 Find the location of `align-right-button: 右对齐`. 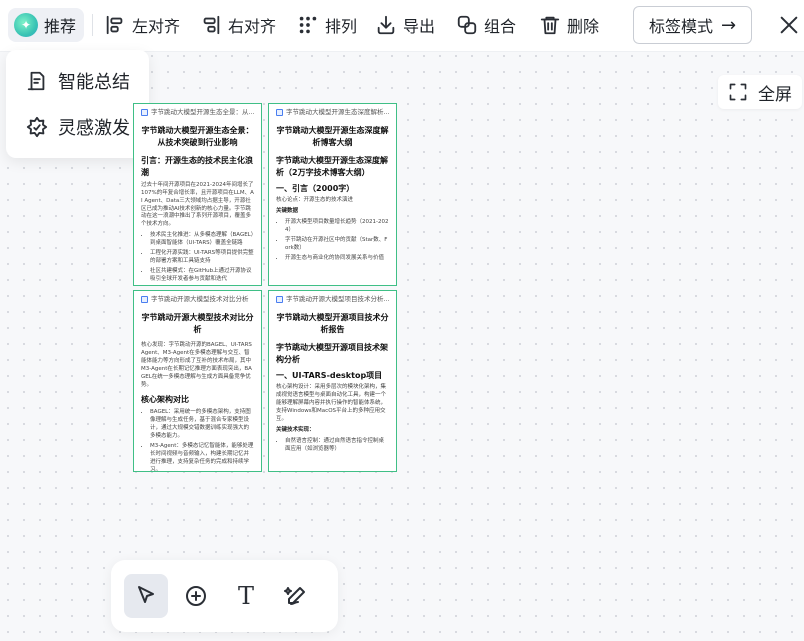

align-right-button: 右对齐 is located at coordinates (238, 25).